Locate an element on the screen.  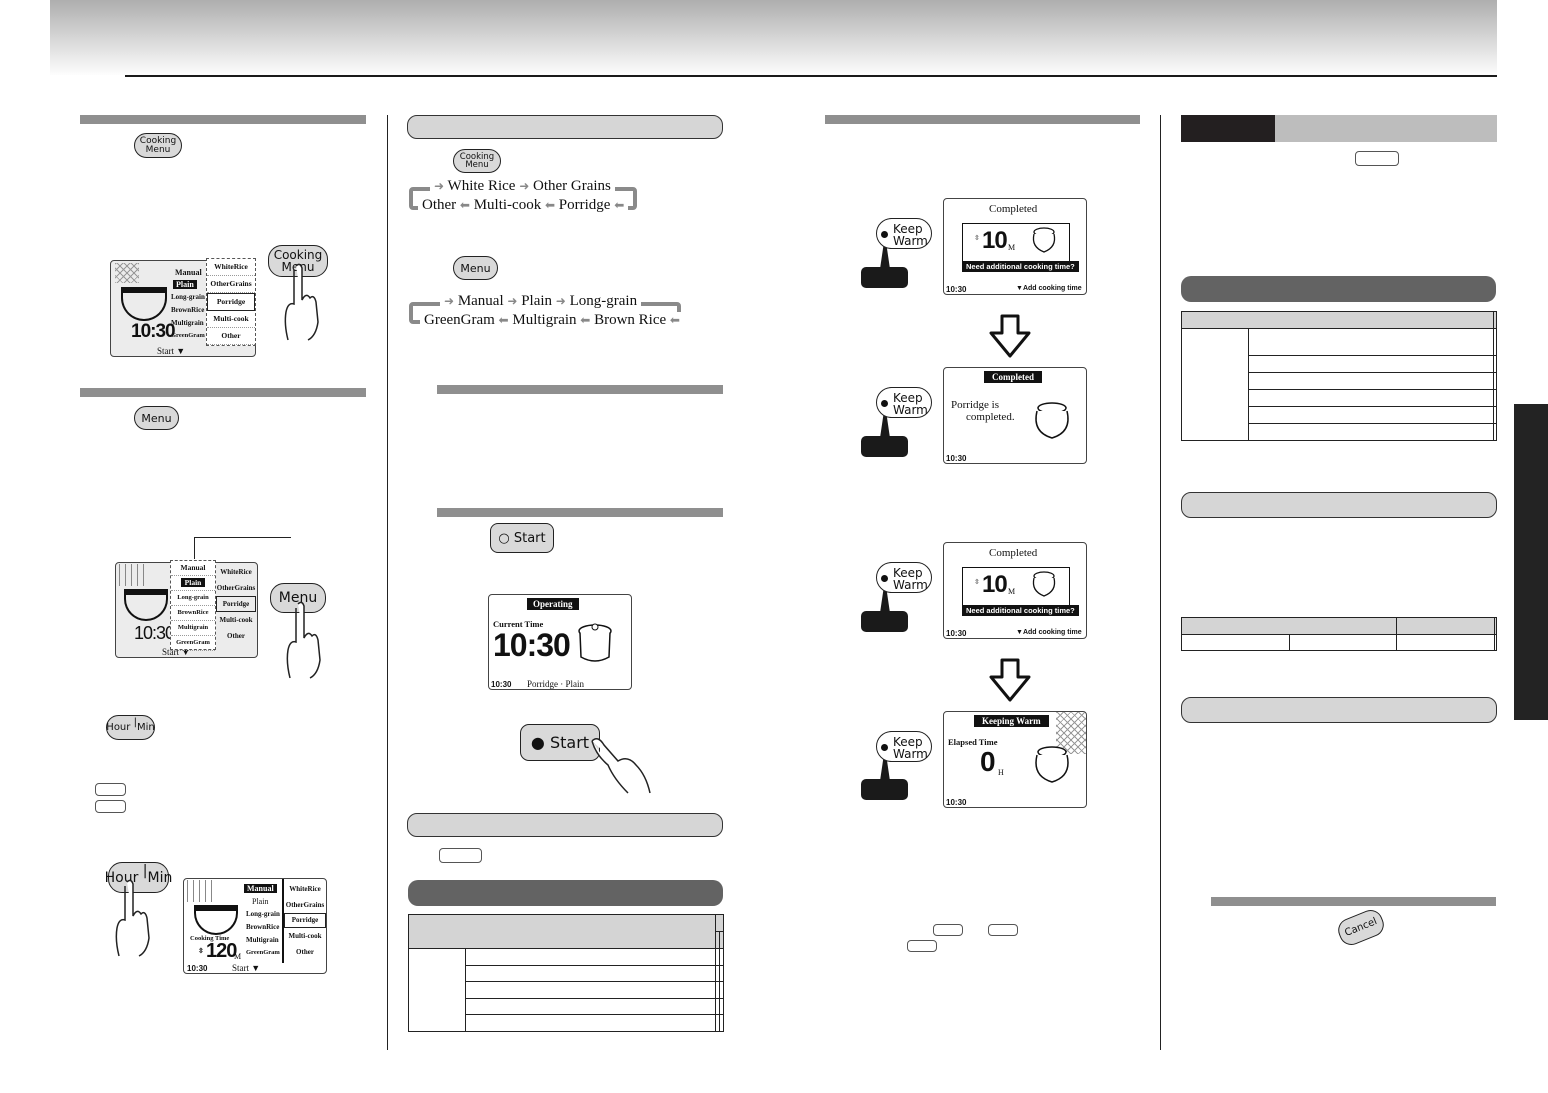
lcd-menu-item: Long-grain is located at coordinates (263, 914).